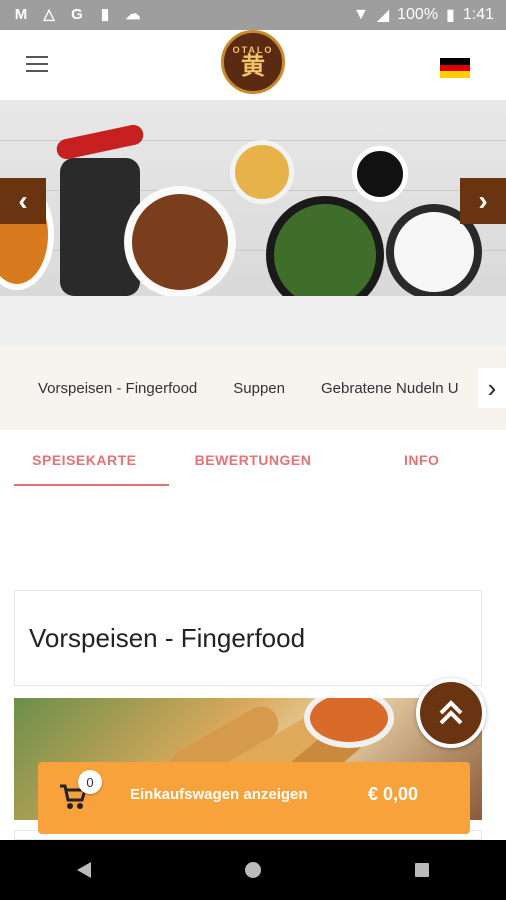  I want to click on logo-mark: 黄, so click(253, 66).